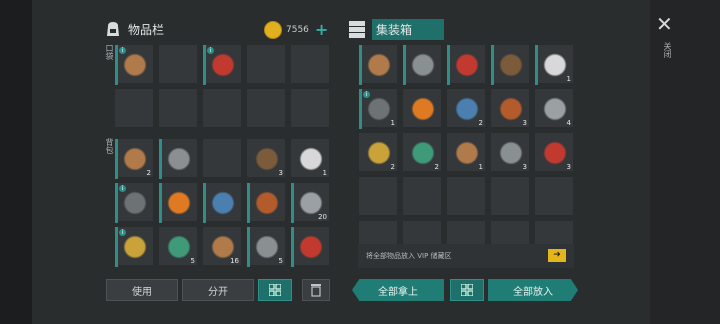  I want to click on vip-storage-bar: 将全部物品放入 VIP 储藏区 ➜, so click(466, 256).